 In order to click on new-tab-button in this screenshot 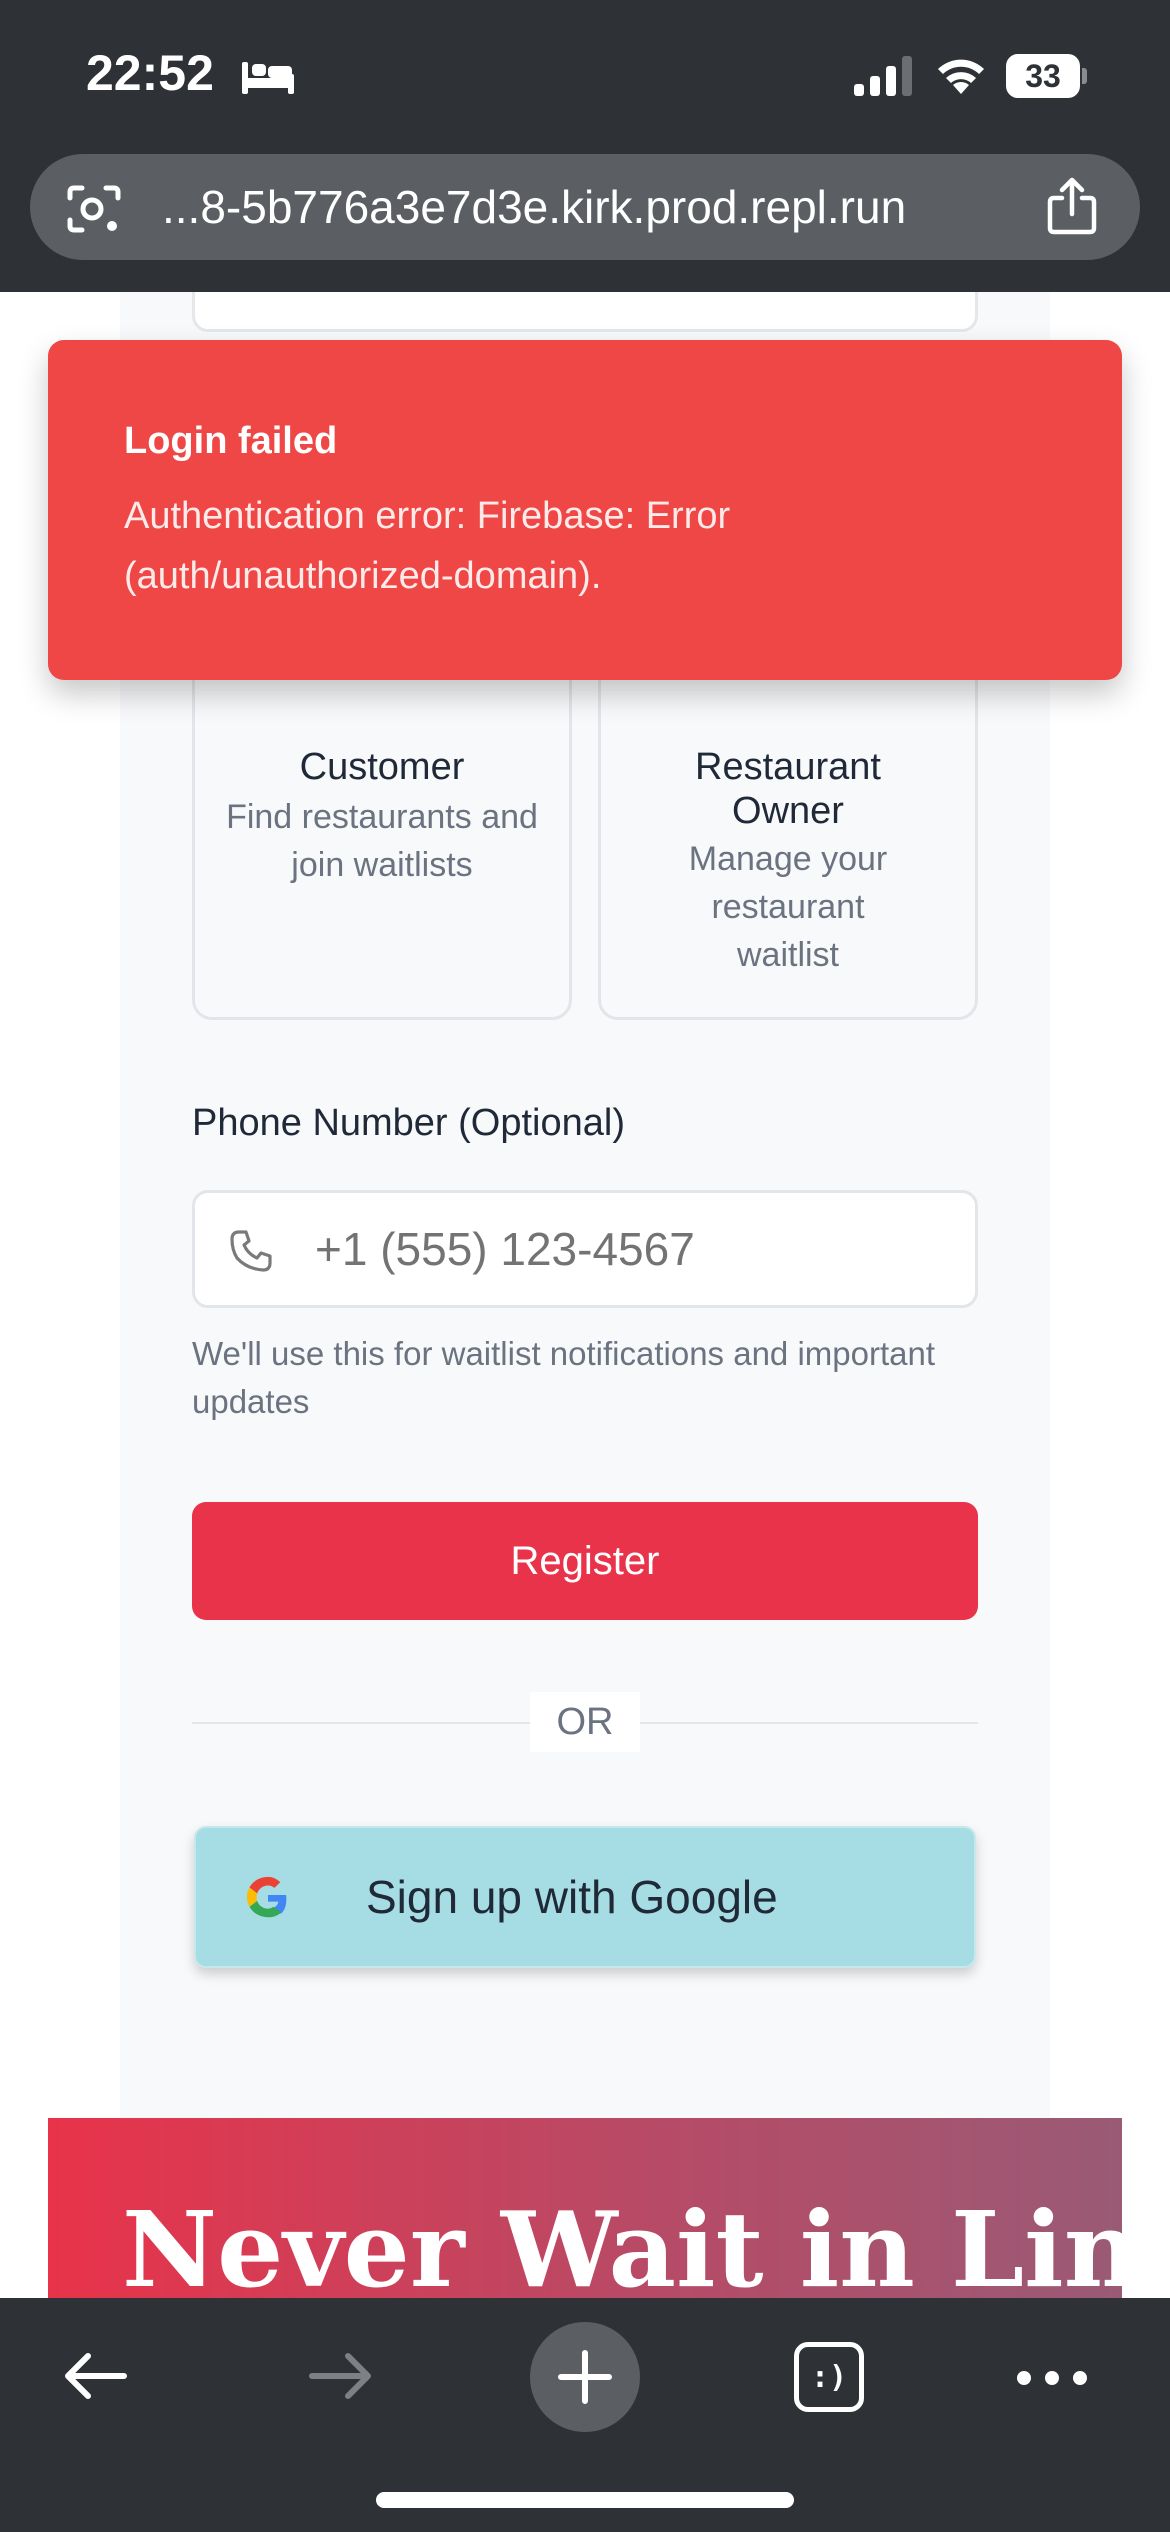, I will do `click(585, 2377)`.